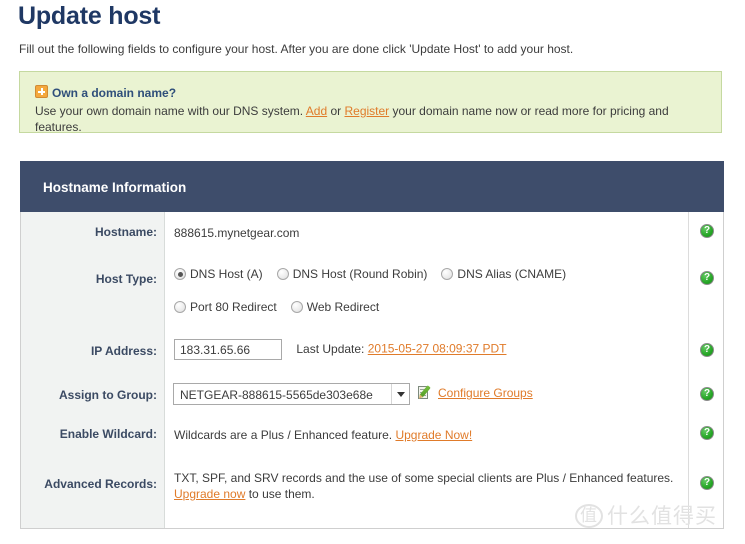 The width and height of the screenshot is (745, 544). I want to click on radio-label-port-80-redirect: Port 80 Redirect, so click(233, 307).